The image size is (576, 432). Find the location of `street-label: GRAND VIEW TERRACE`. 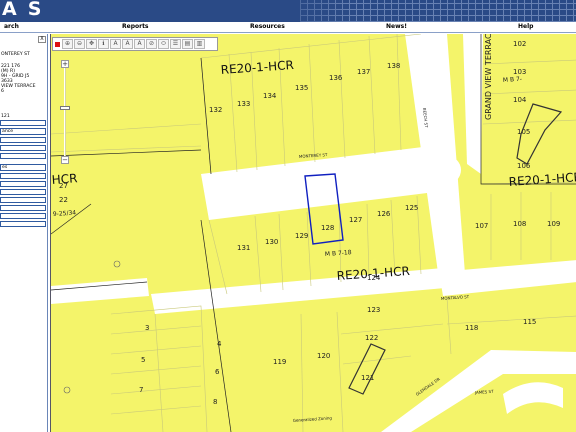

street-label: GRAND VIEW TERRACE is located at coordinates (488, 77).